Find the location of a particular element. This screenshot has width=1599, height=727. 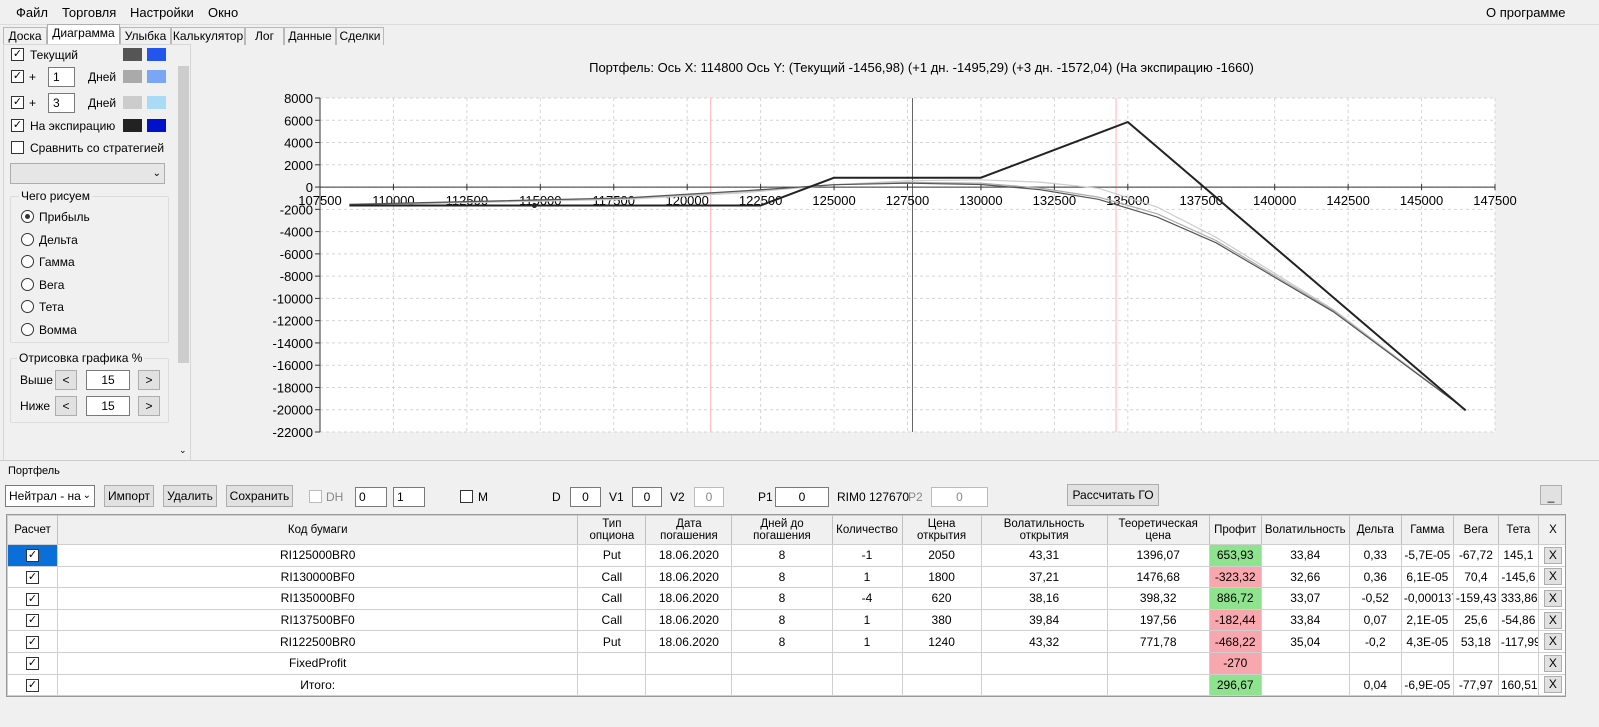

current-checkbox: ✓ is located at coordinates (17, 54).